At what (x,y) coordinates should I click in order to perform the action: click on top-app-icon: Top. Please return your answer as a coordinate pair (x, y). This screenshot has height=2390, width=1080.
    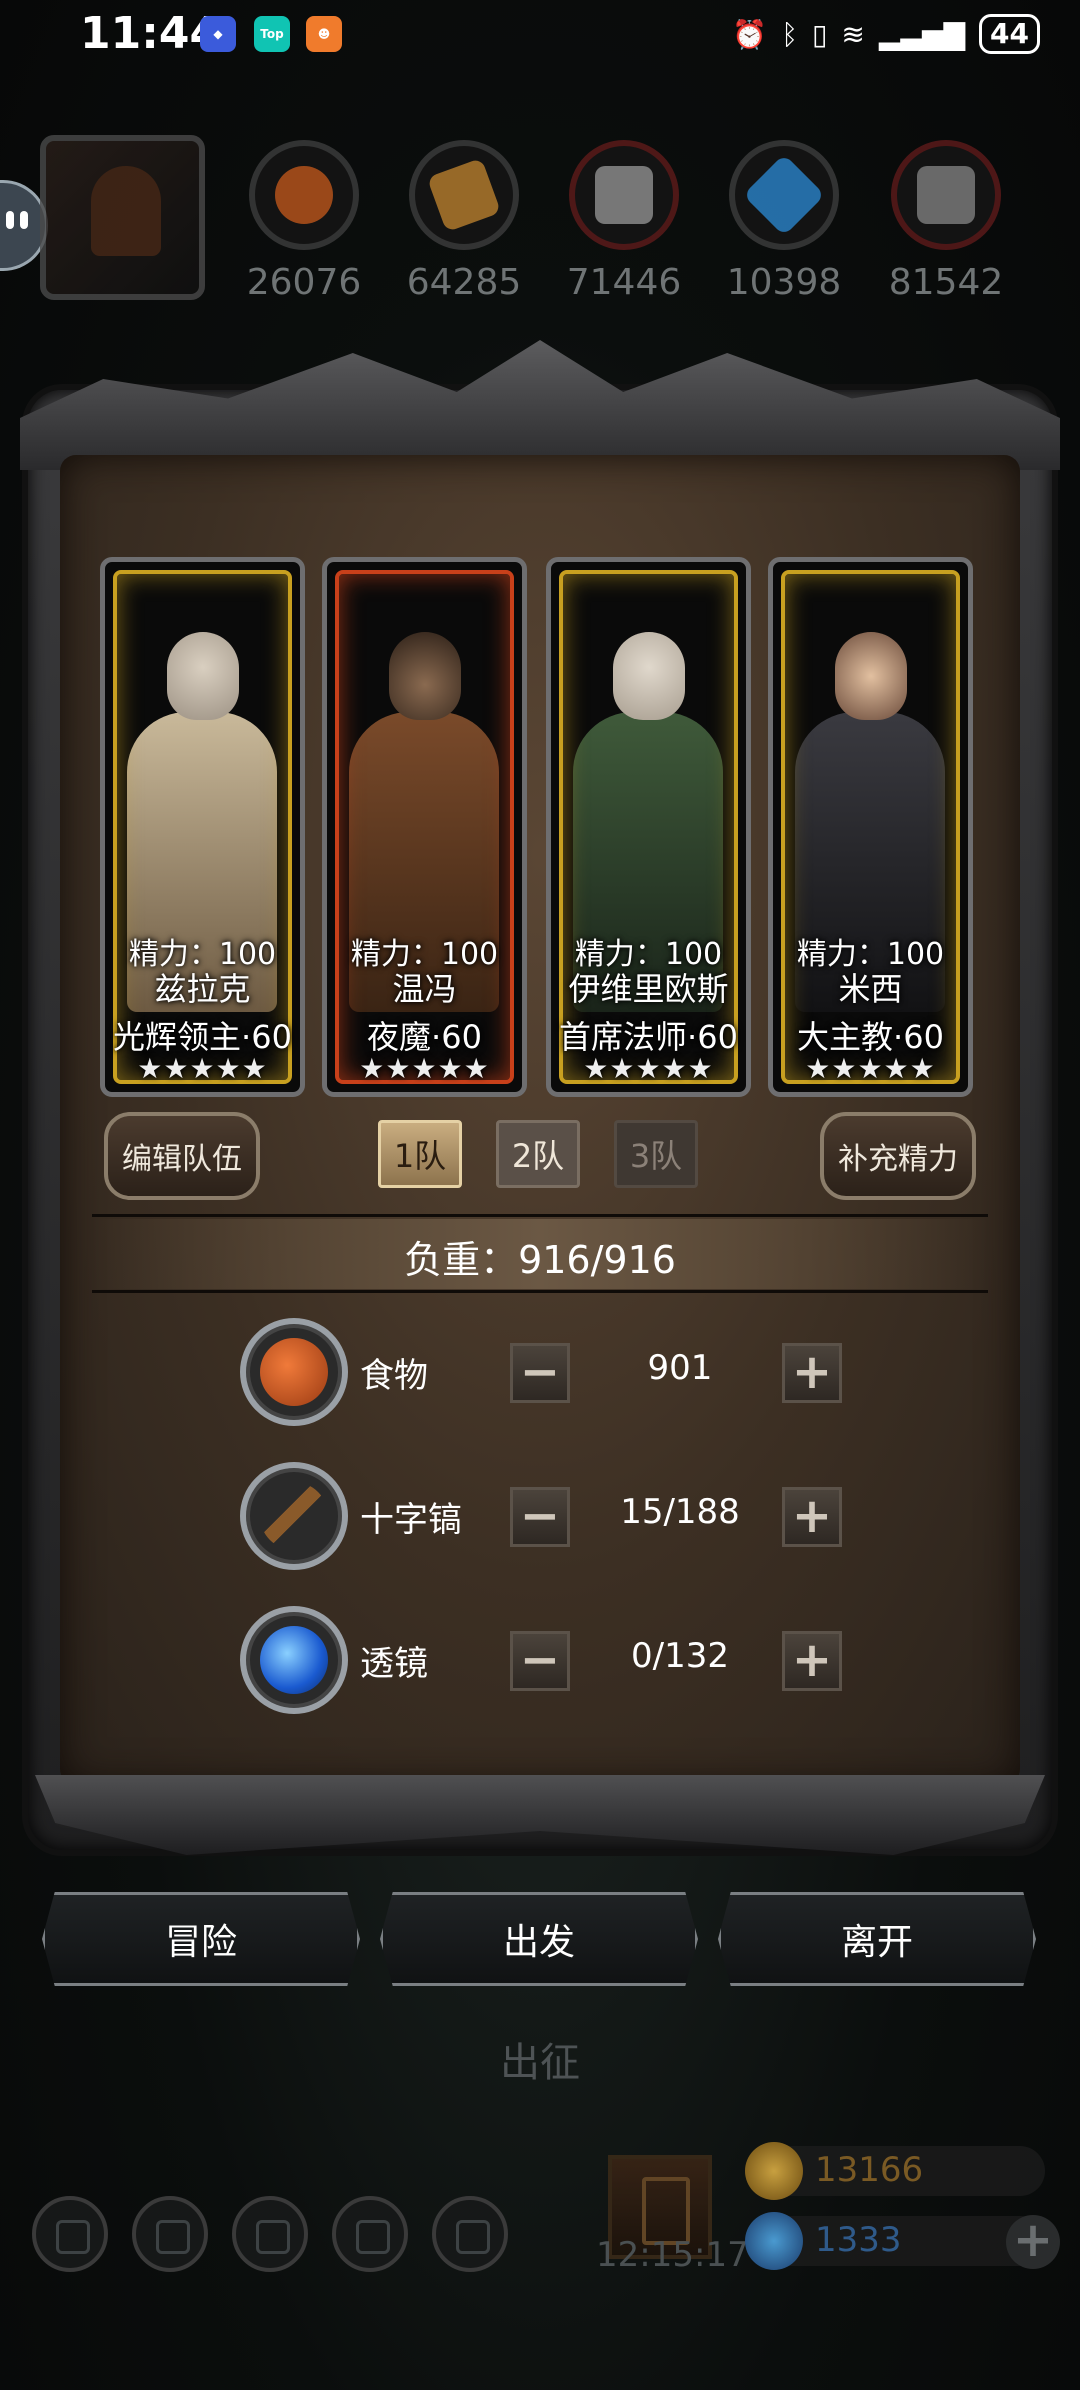
    Looking at the image, I should click on (272, 34).